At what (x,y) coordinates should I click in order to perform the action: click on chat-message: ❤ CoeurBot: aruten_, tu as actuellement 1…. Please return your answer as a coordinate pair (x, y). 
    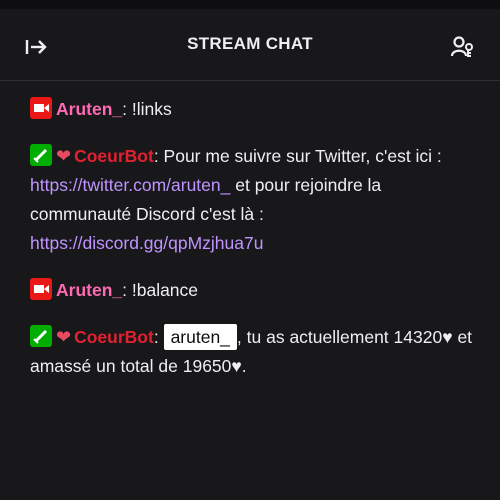
    Looking at the image, I should click on (255, 352).